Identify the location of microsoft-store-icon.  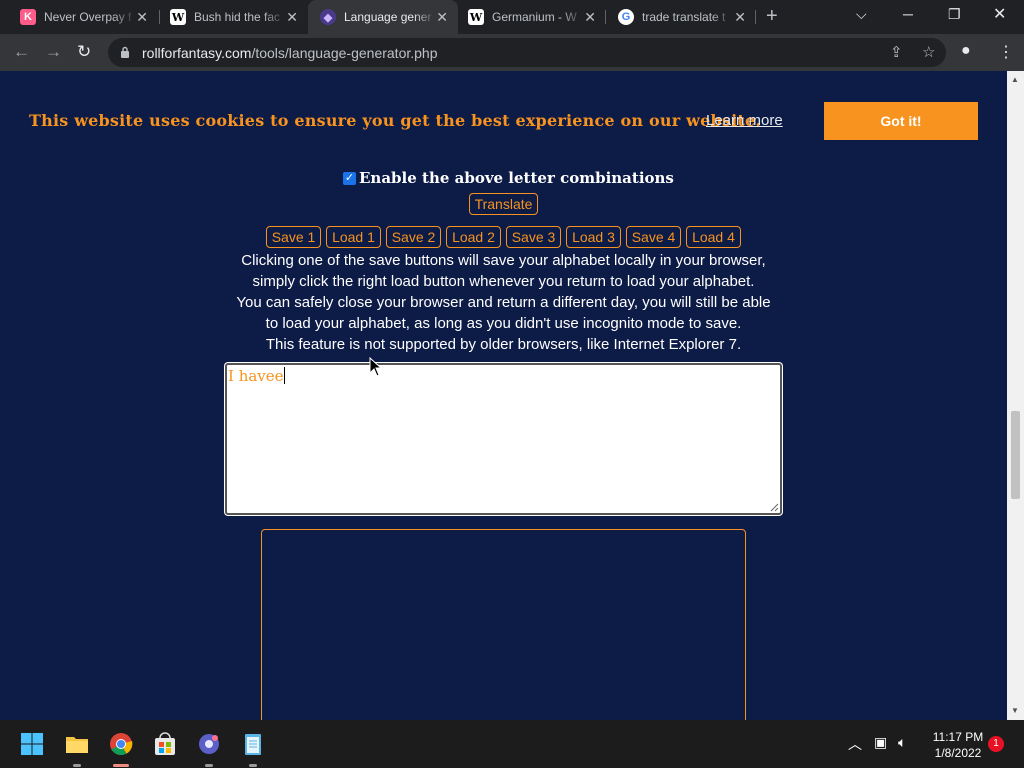
(165, 744).